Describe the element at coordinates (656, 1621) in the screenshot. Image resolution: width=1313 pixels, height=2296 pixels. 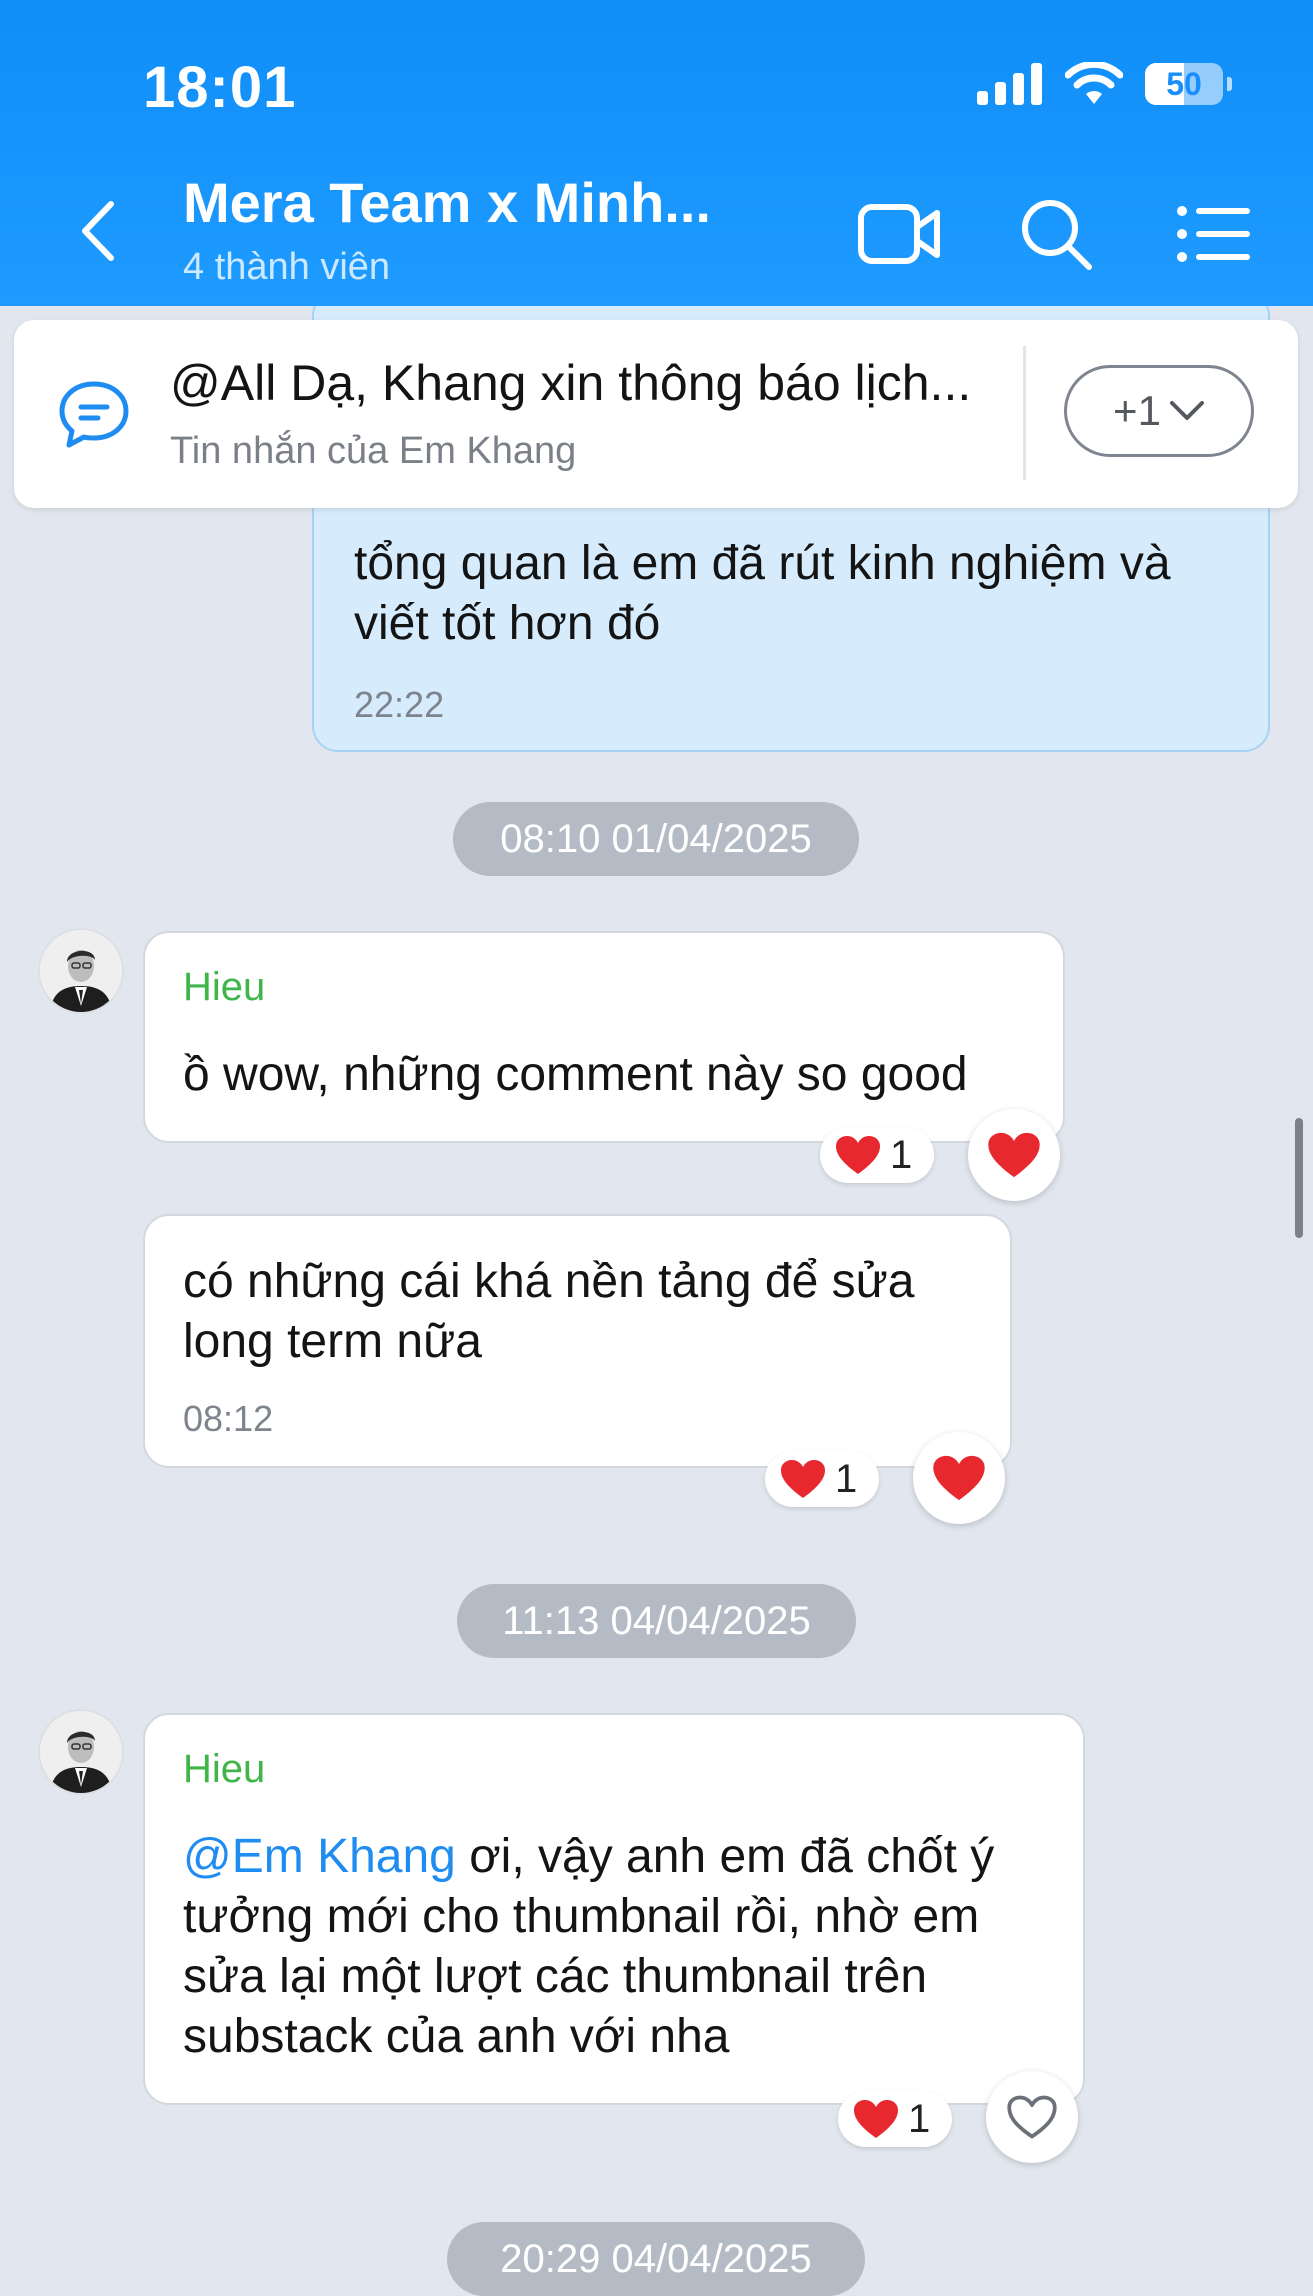
I see `date-separator: 11:13 04/04/2025` at that location.